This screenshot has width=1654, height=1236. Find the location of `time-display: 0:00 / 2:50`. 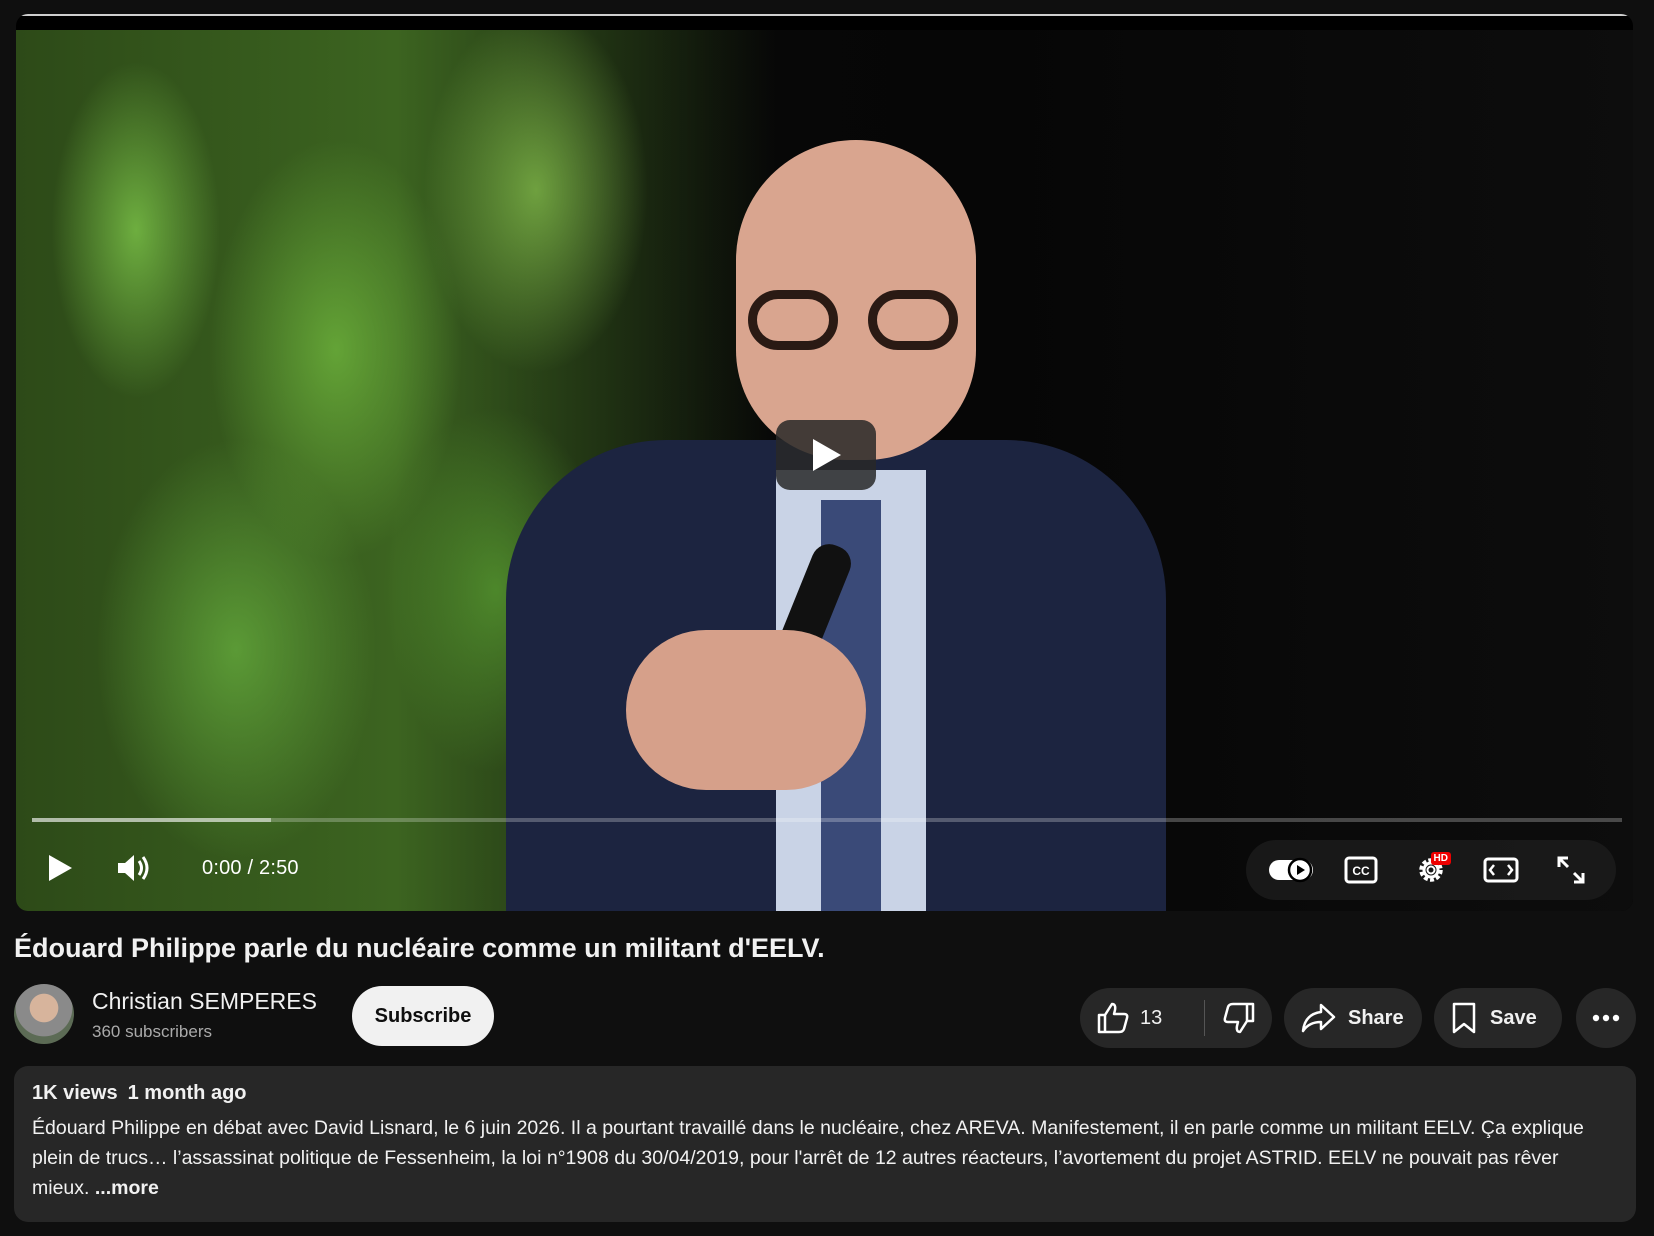

time-display: 0:00 / 2:50 is located at coordinates (250, 868).